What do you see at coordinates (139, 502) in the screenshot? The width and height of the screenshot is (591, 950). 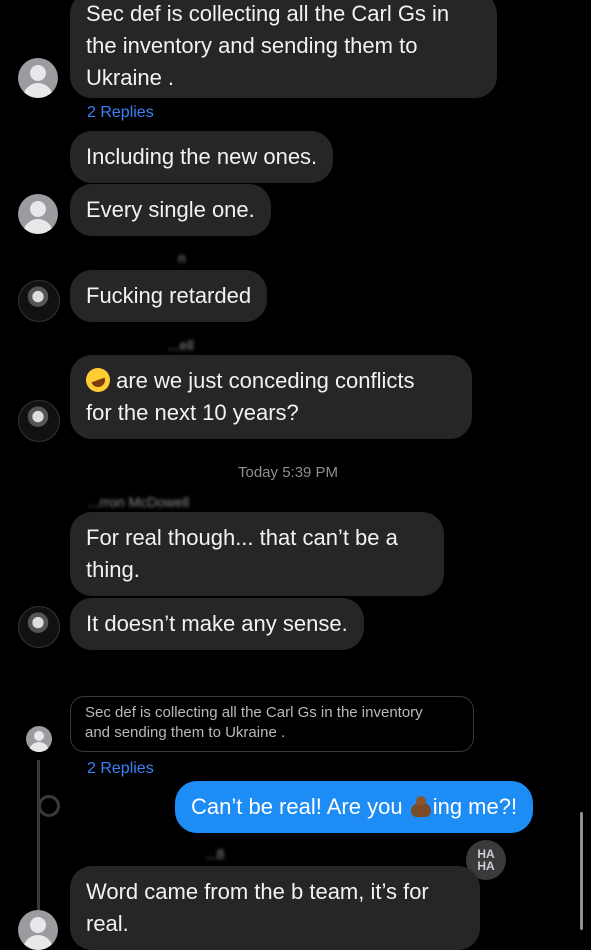 I see `sender-name: ...rron McDowell` at bounding box center [139, 502].